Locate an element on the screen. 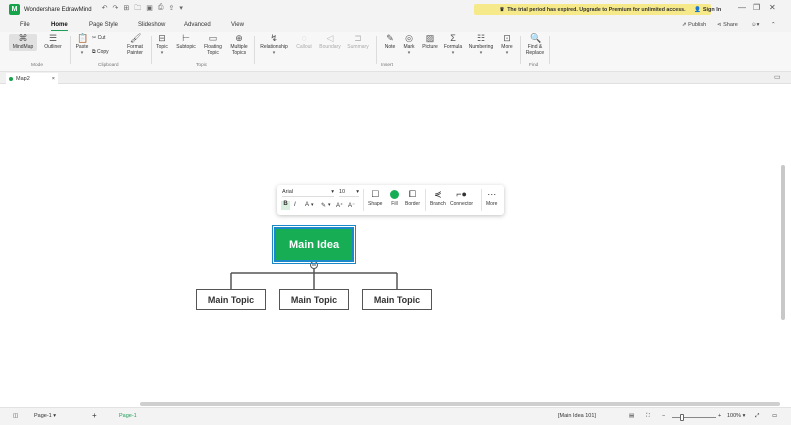 The height and width of the screenshot is (425, 791). shrink-font-button: A⁻ is located at coordinates (351, 205).